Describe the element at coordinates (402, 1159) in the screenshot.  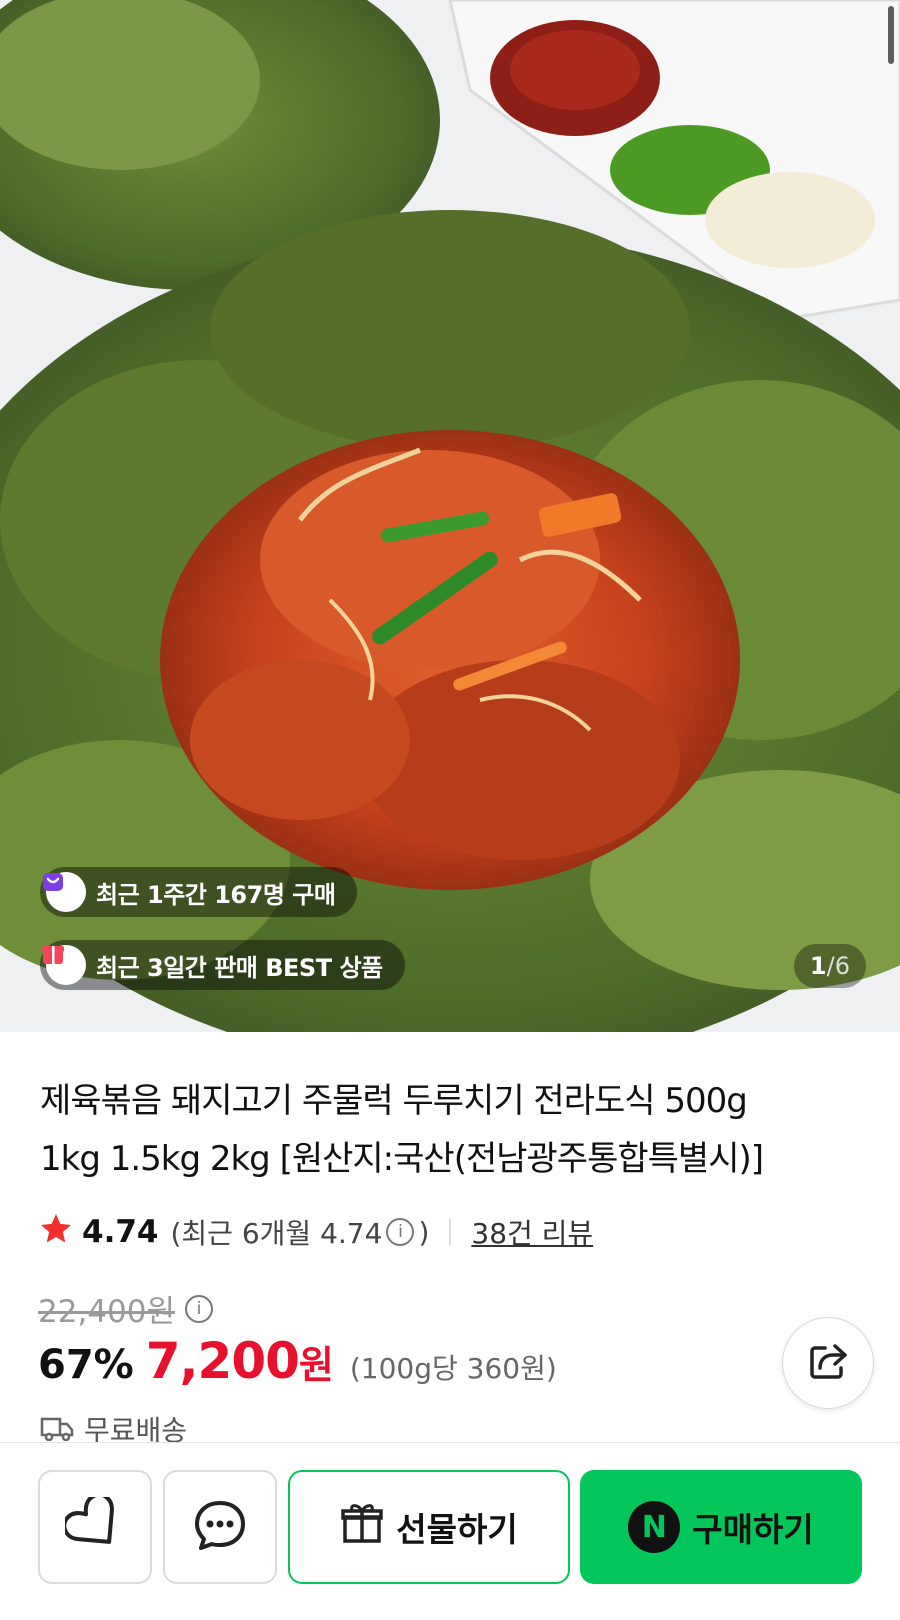
I see `product-title-line-2: 1kg 1.5kg 2kg [원산지:국산(전남광주통합특별시)]` at that location.